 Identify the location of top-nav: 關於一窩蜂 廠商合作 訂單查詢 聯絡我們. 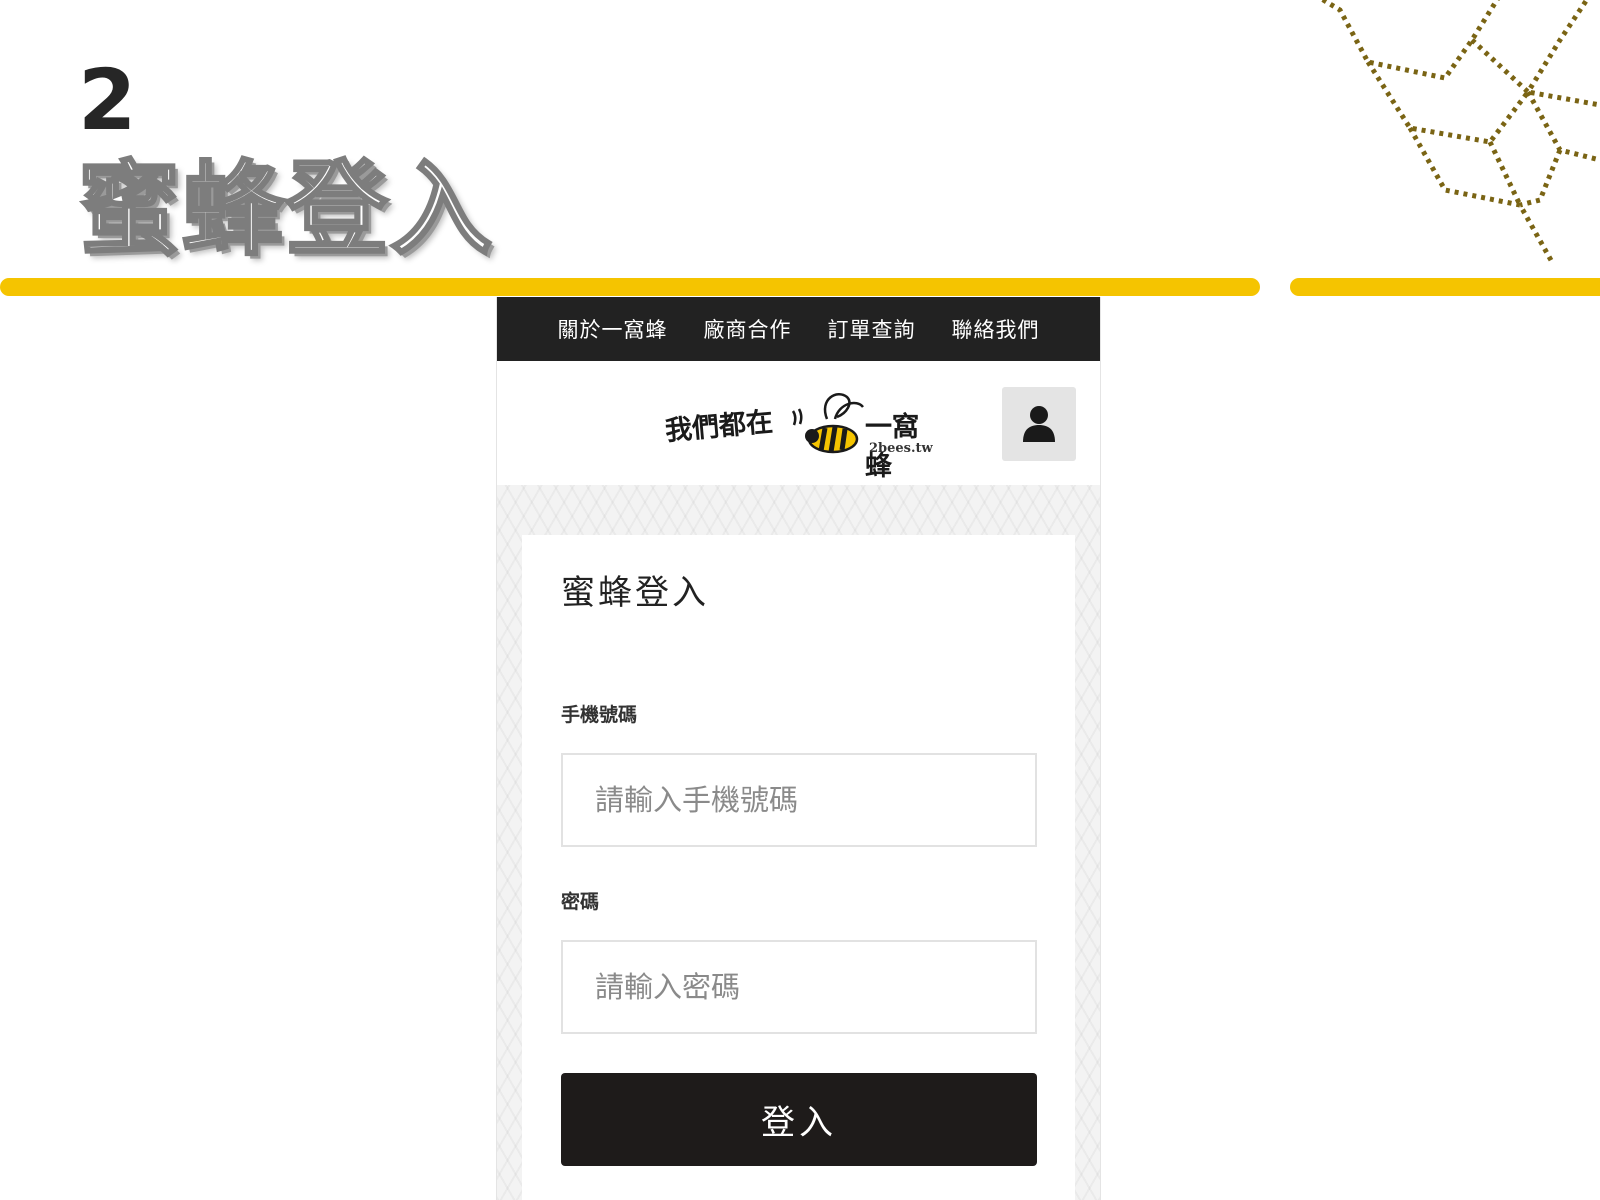
(798, 329).